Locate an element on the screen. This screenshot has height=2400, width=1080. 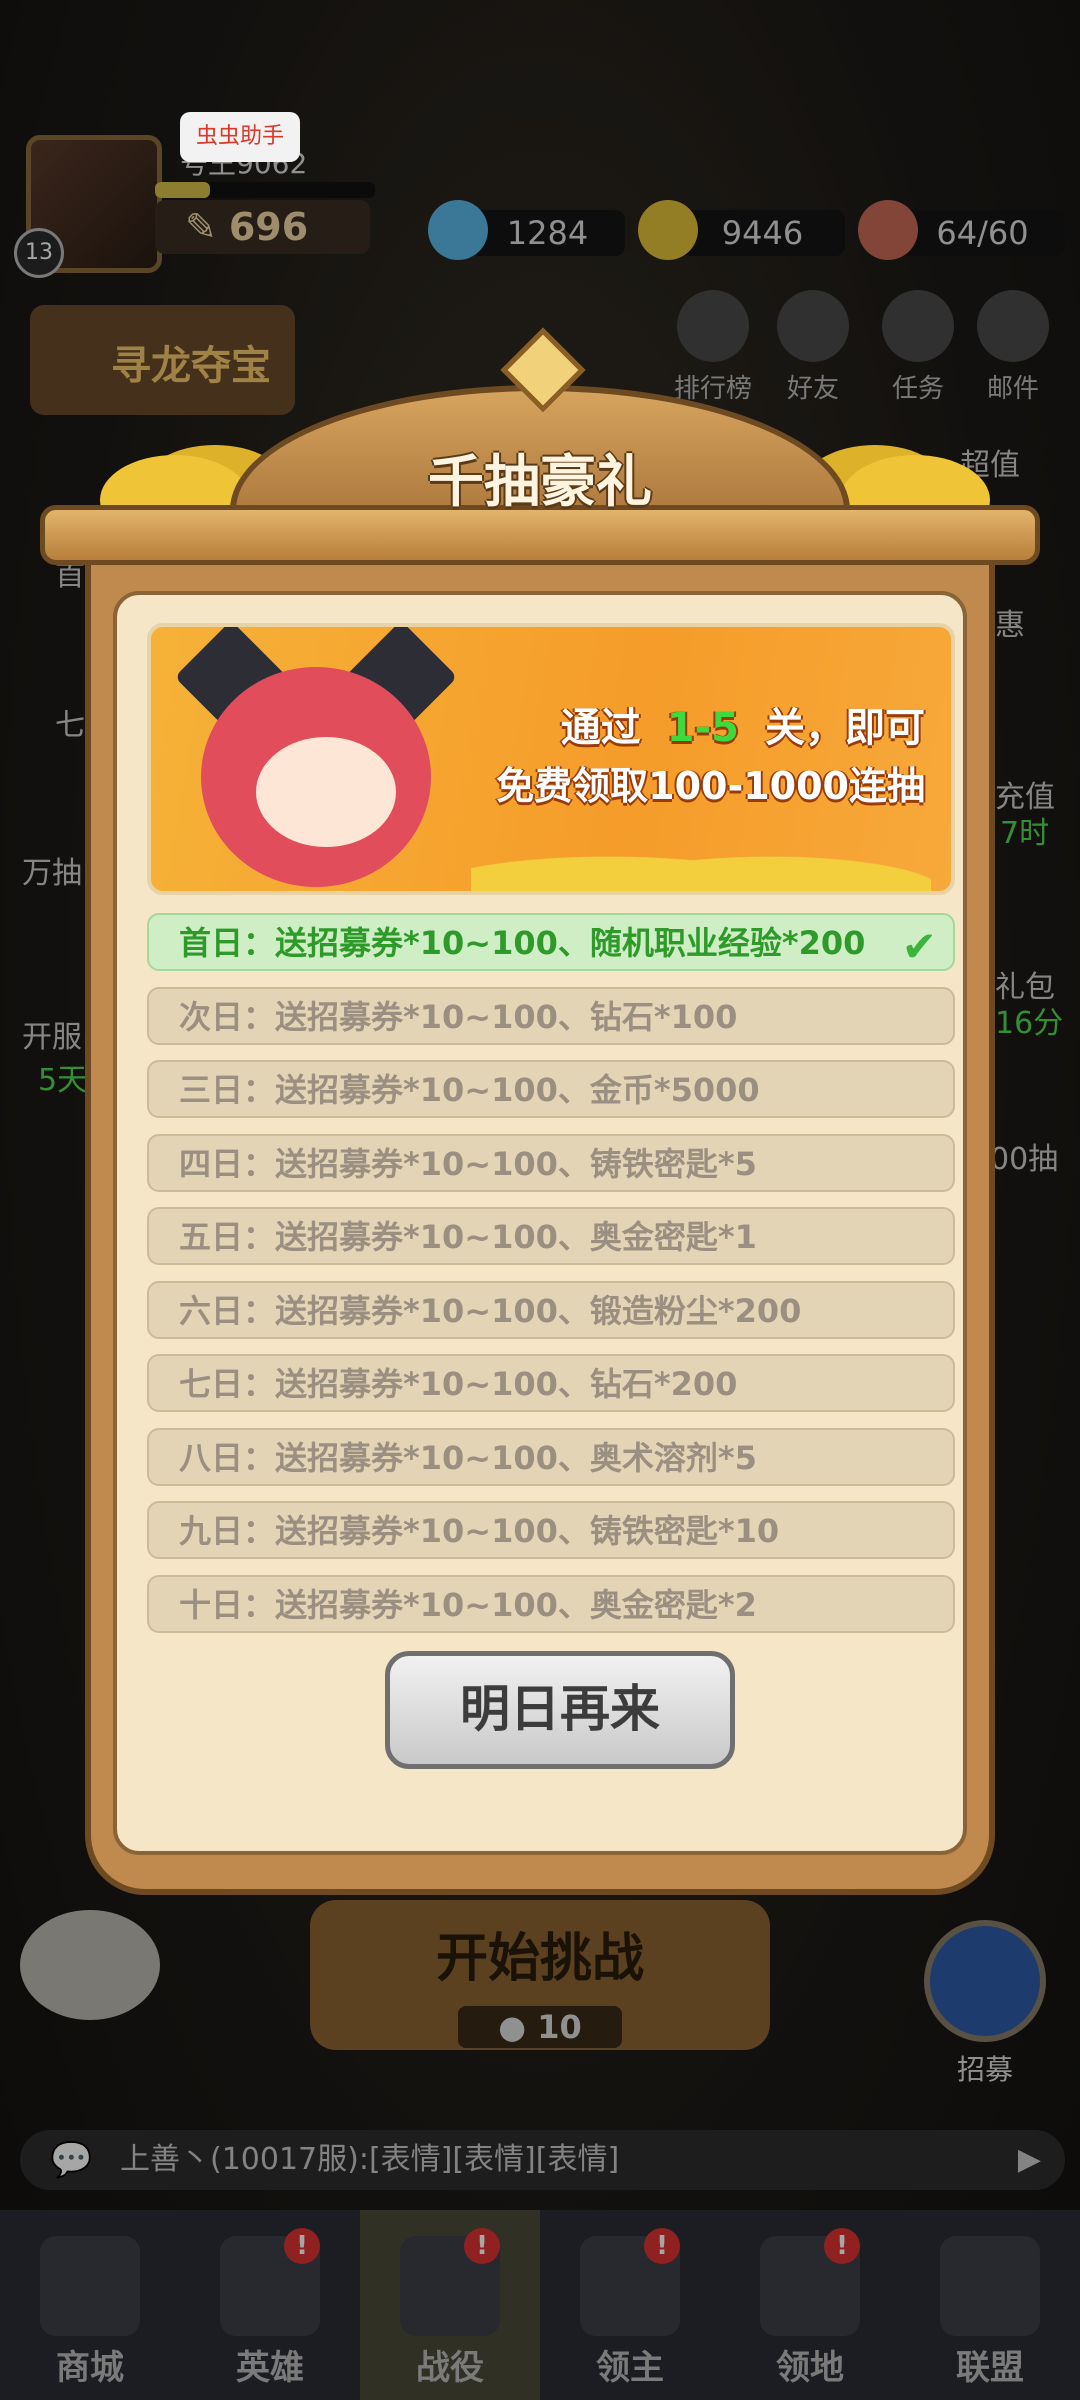
banner-line-1: 通过 1-5 关，即可 is located at coordinates (742, 728).